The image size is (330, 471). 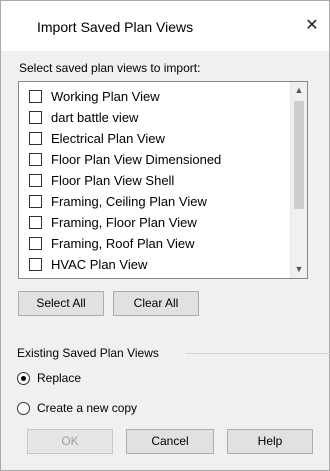 I want to click on dialog-title: Import Saved Plan Views, so click(x=115, y=27).